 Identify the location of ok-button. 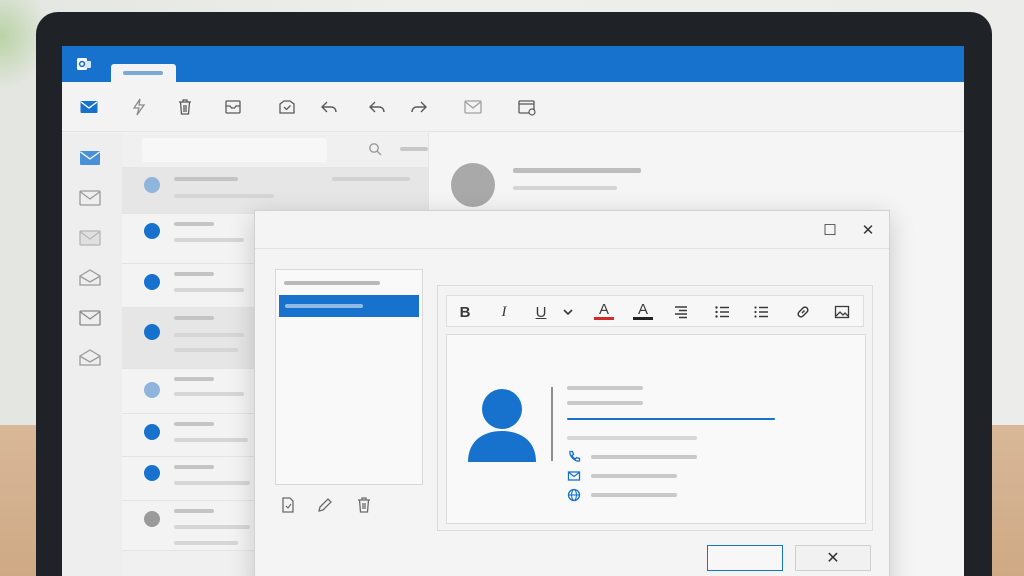
(745, 558).